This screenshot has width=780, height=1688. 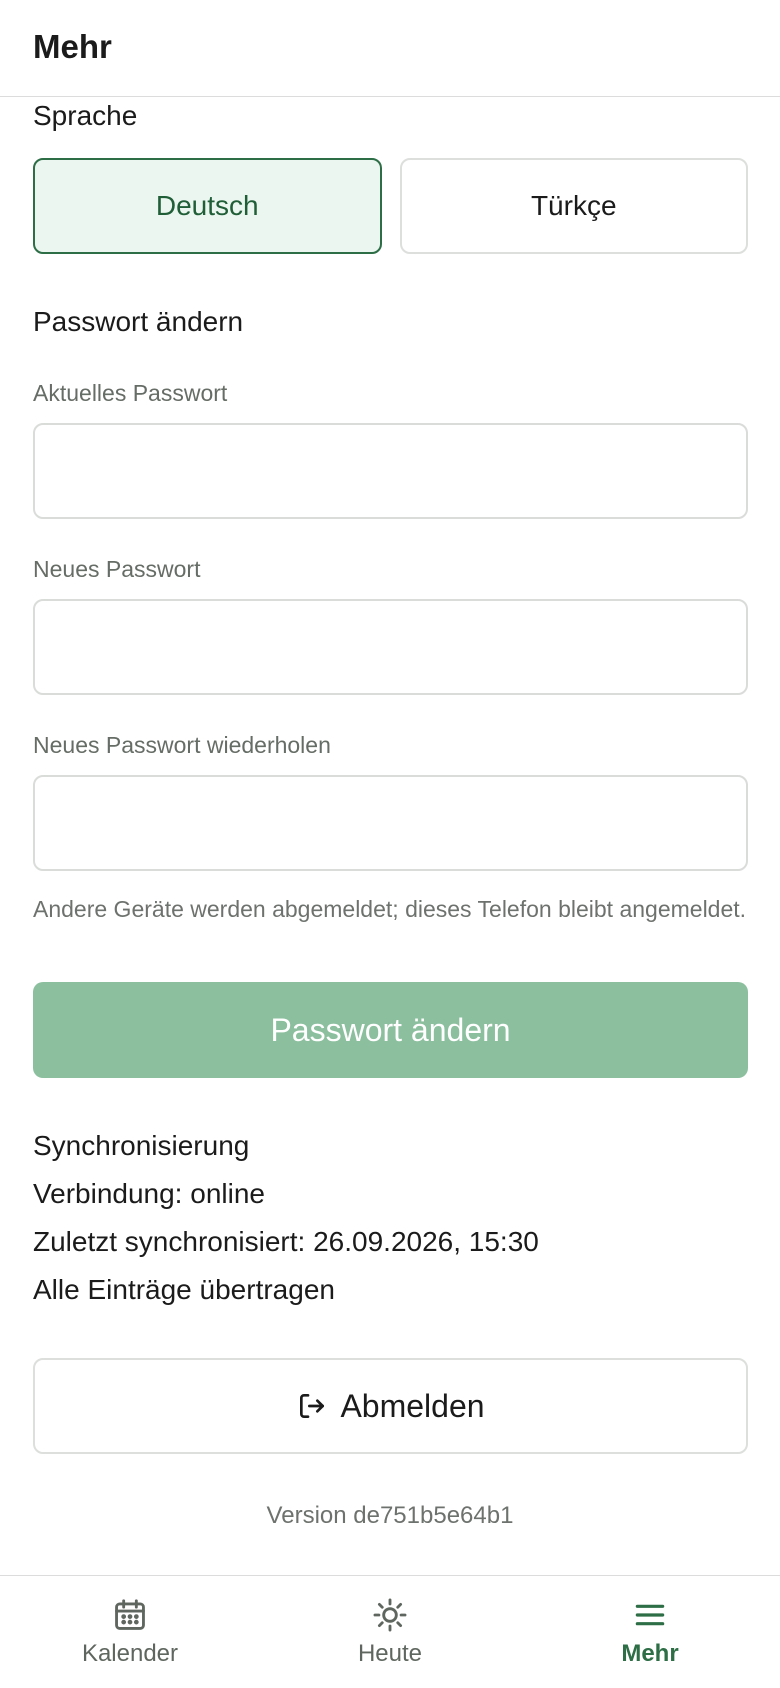 I want to click on app-header: Mehr, so click(x=390, y=48).